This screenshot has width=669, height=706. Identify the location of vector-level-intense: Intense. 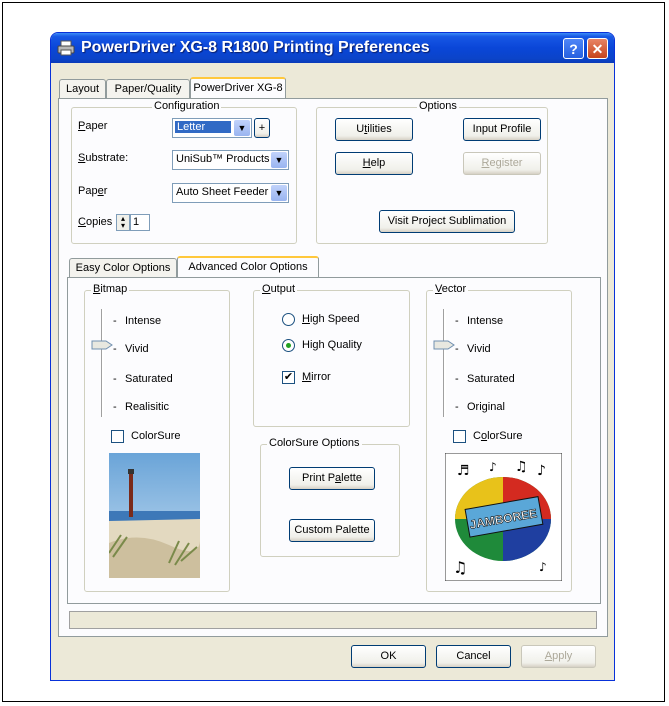
(485, 321).